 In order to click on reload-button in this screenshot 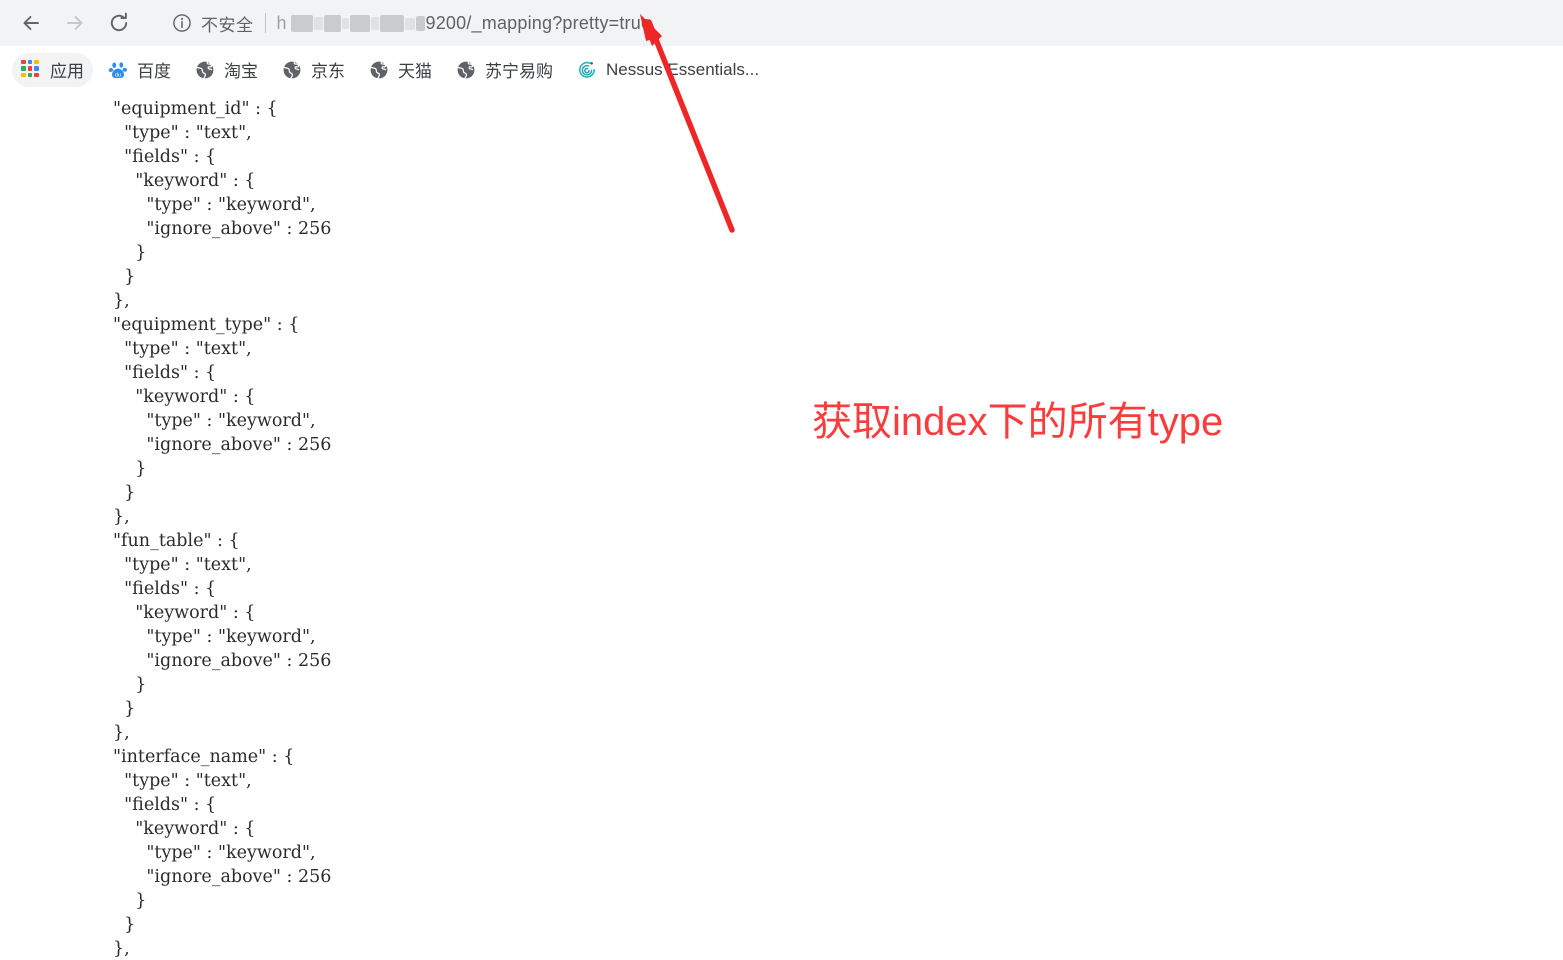, I will do `click(119, 23)`.